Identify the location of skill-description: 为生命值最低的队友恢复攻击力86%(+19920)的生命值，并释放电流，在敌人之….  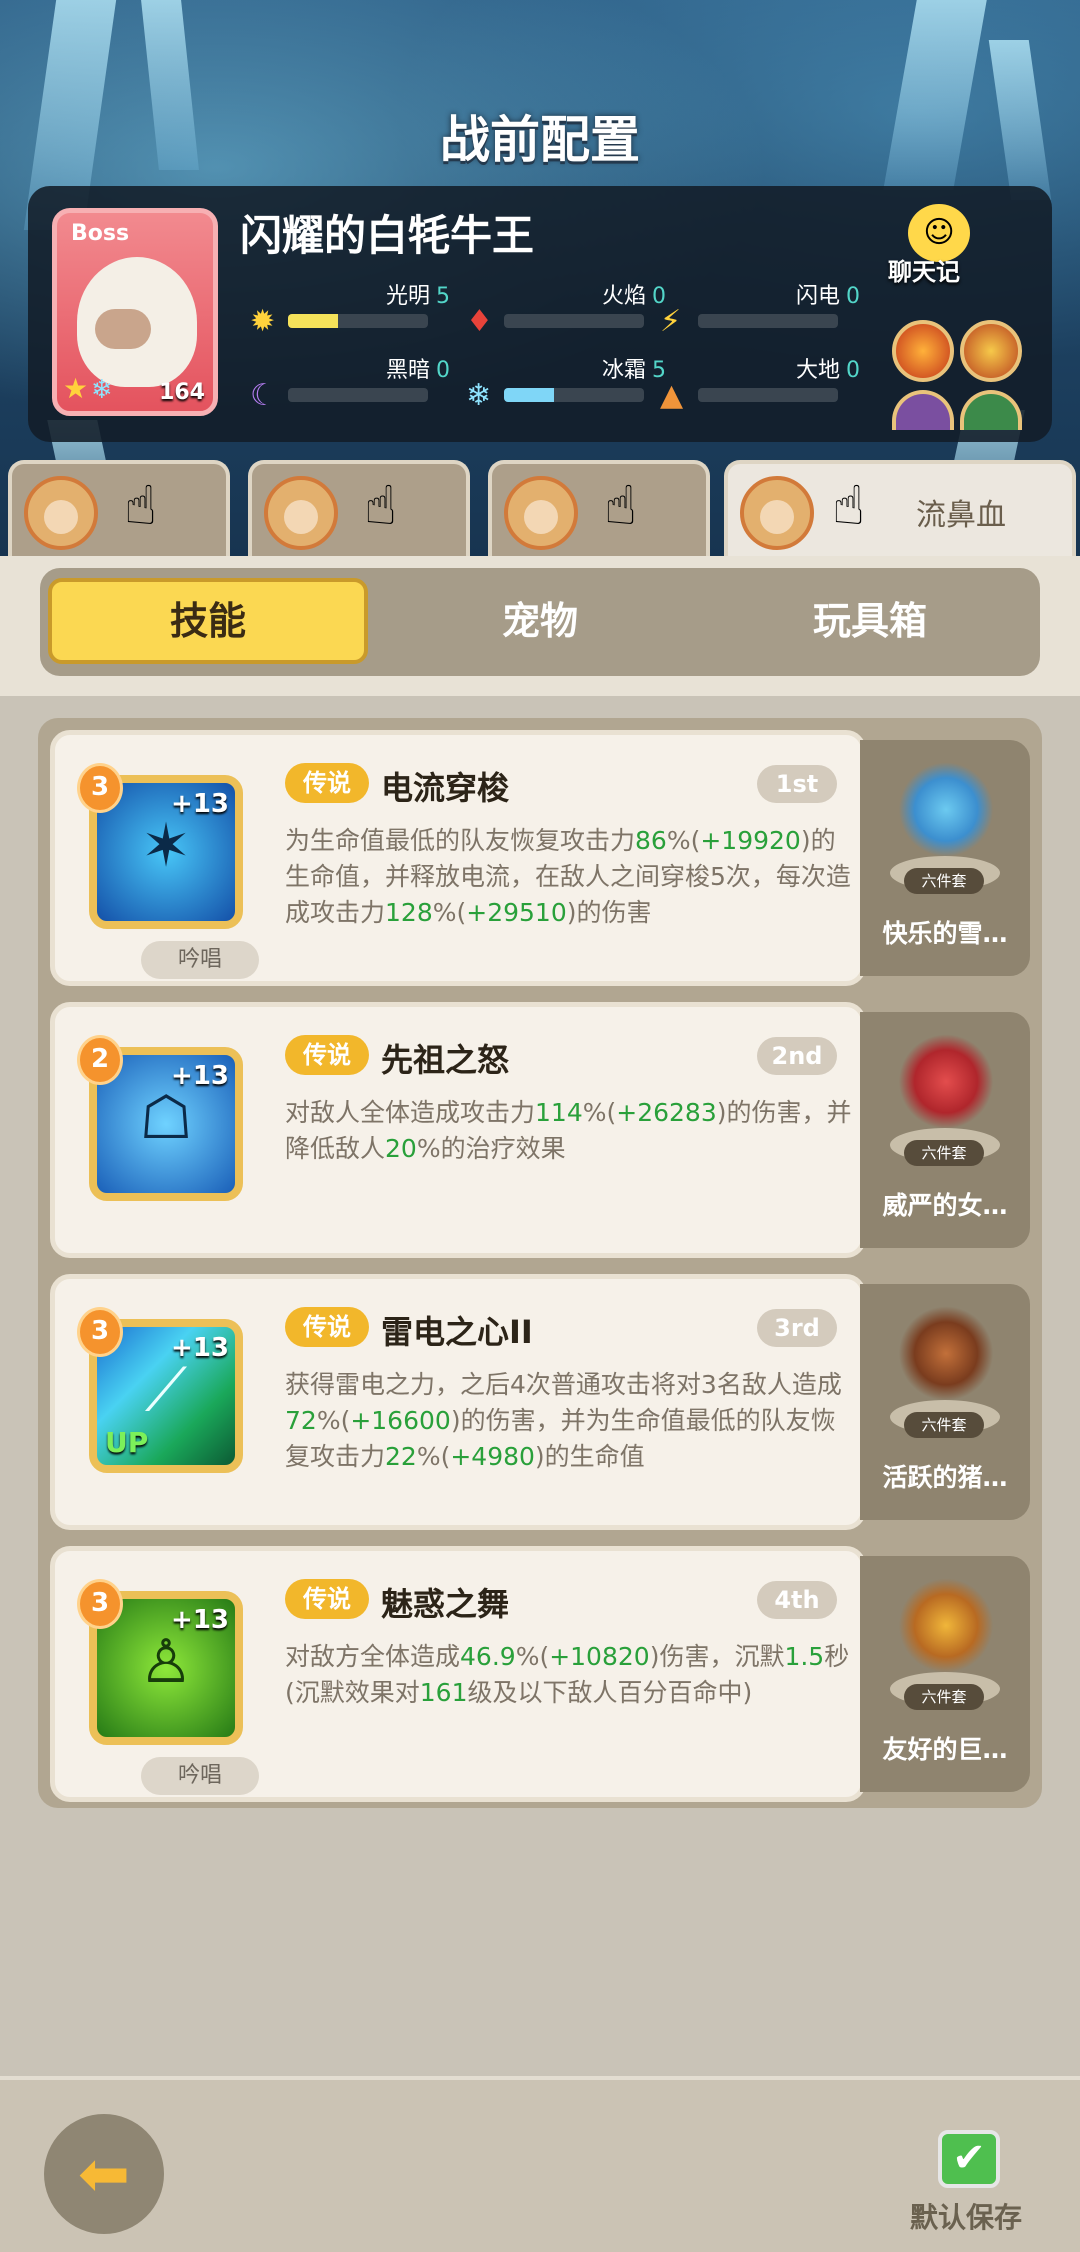
(569, 877).